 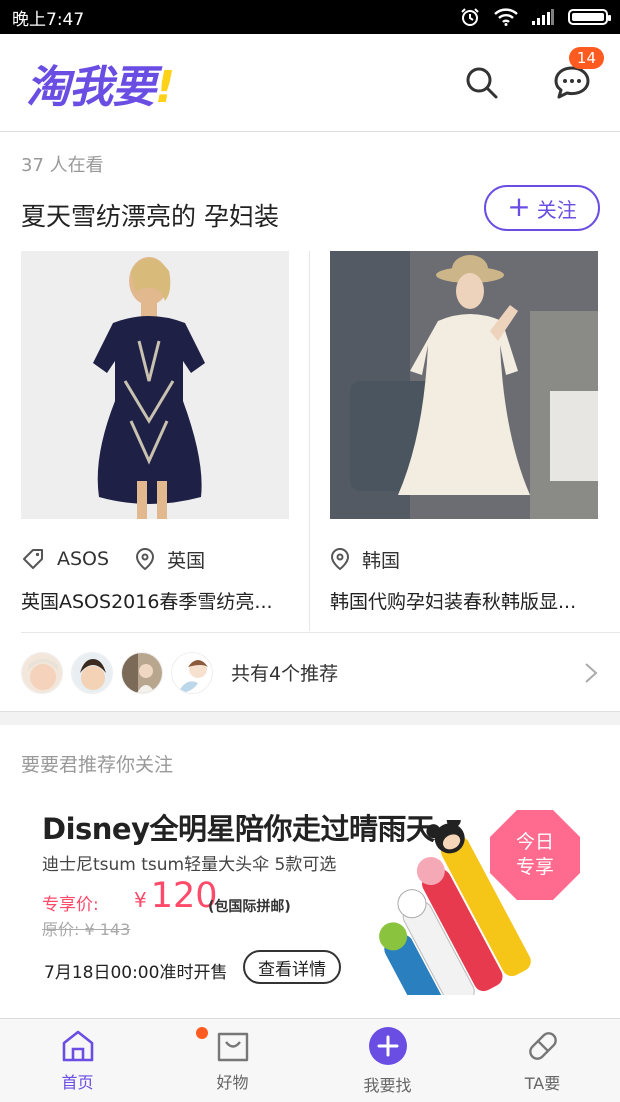 I want to click on follow-button: + 关注, so click(x=542, y=208).